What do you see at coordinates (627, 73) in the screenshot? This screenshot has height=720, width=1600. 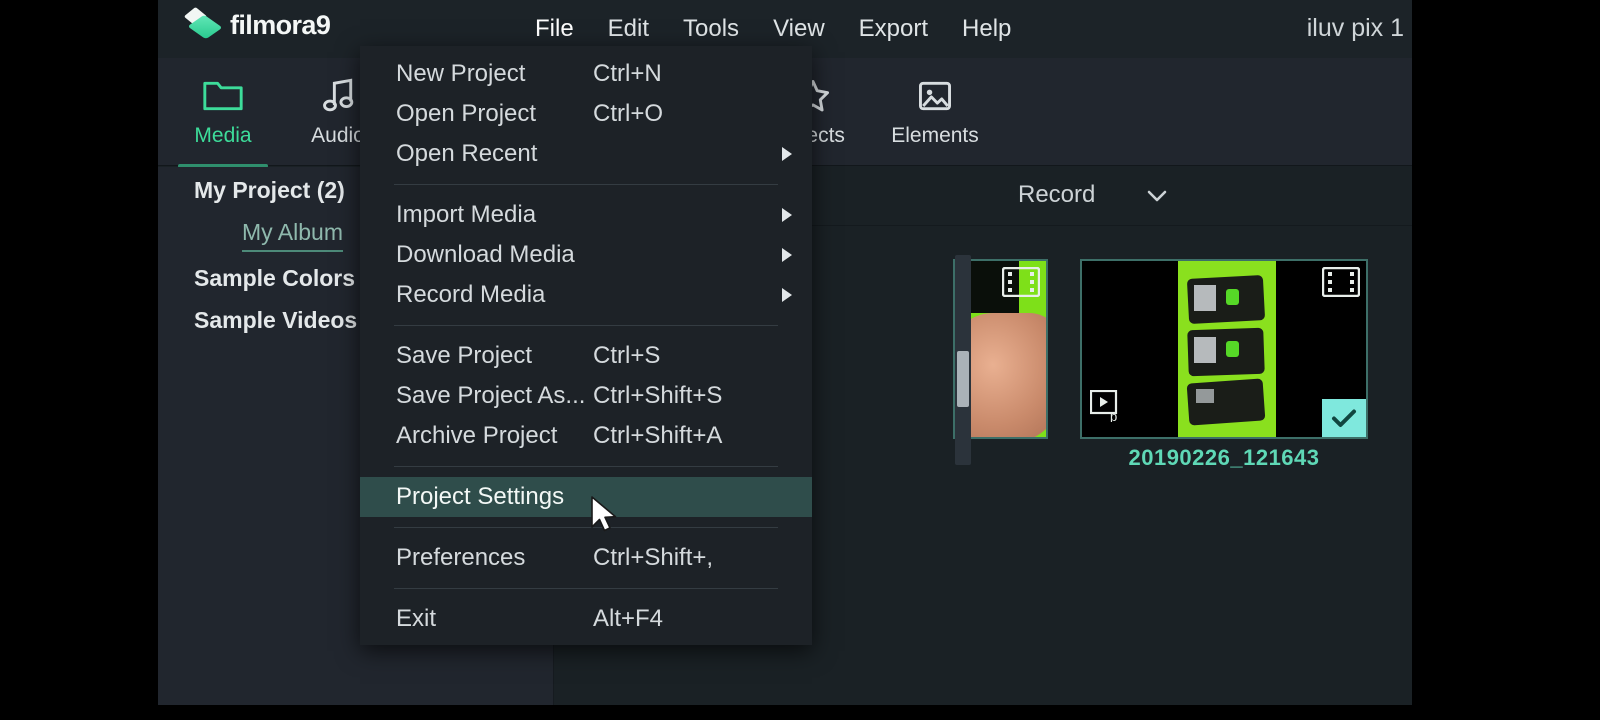 I see `menu-item-shortcut: Ctrl+N` at bounding box center [627, 73].